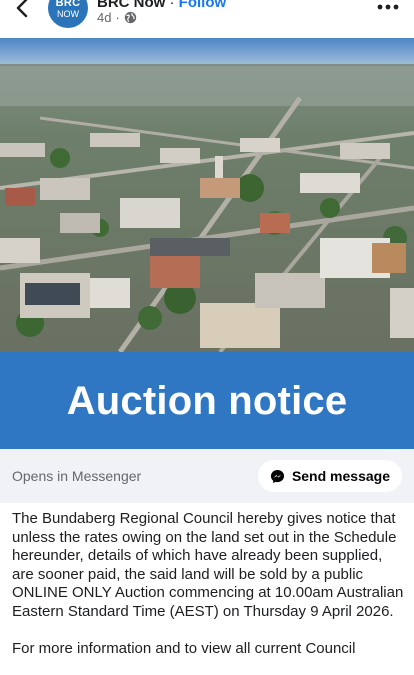 The height and width of the screenshot is (675, 414). I want to click on send-message-label: Send message, so click(340, 476).